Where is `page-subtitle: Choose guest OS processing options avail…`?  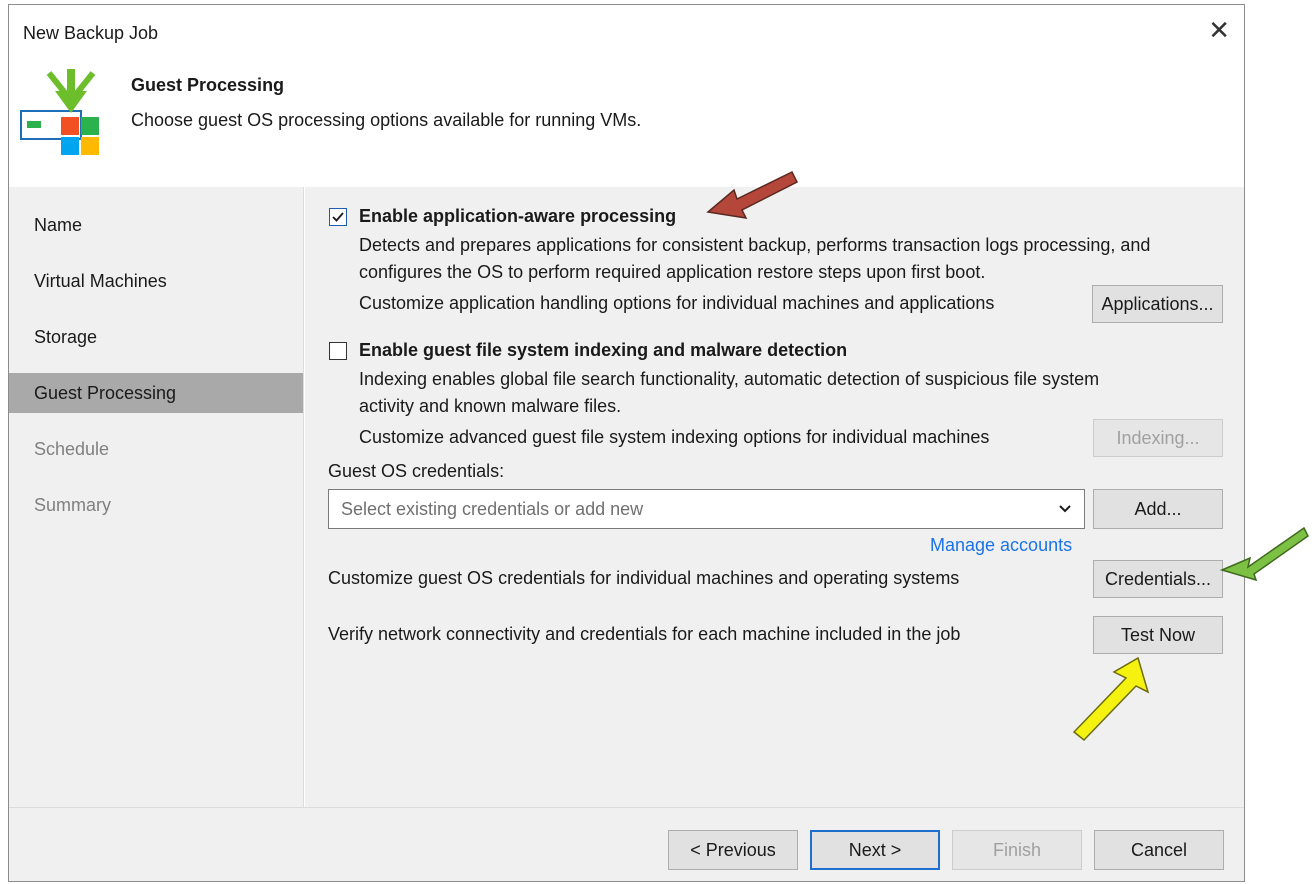
page-subtitle: Choose guest OS processing options avail… is located at coordinates (386, 120).